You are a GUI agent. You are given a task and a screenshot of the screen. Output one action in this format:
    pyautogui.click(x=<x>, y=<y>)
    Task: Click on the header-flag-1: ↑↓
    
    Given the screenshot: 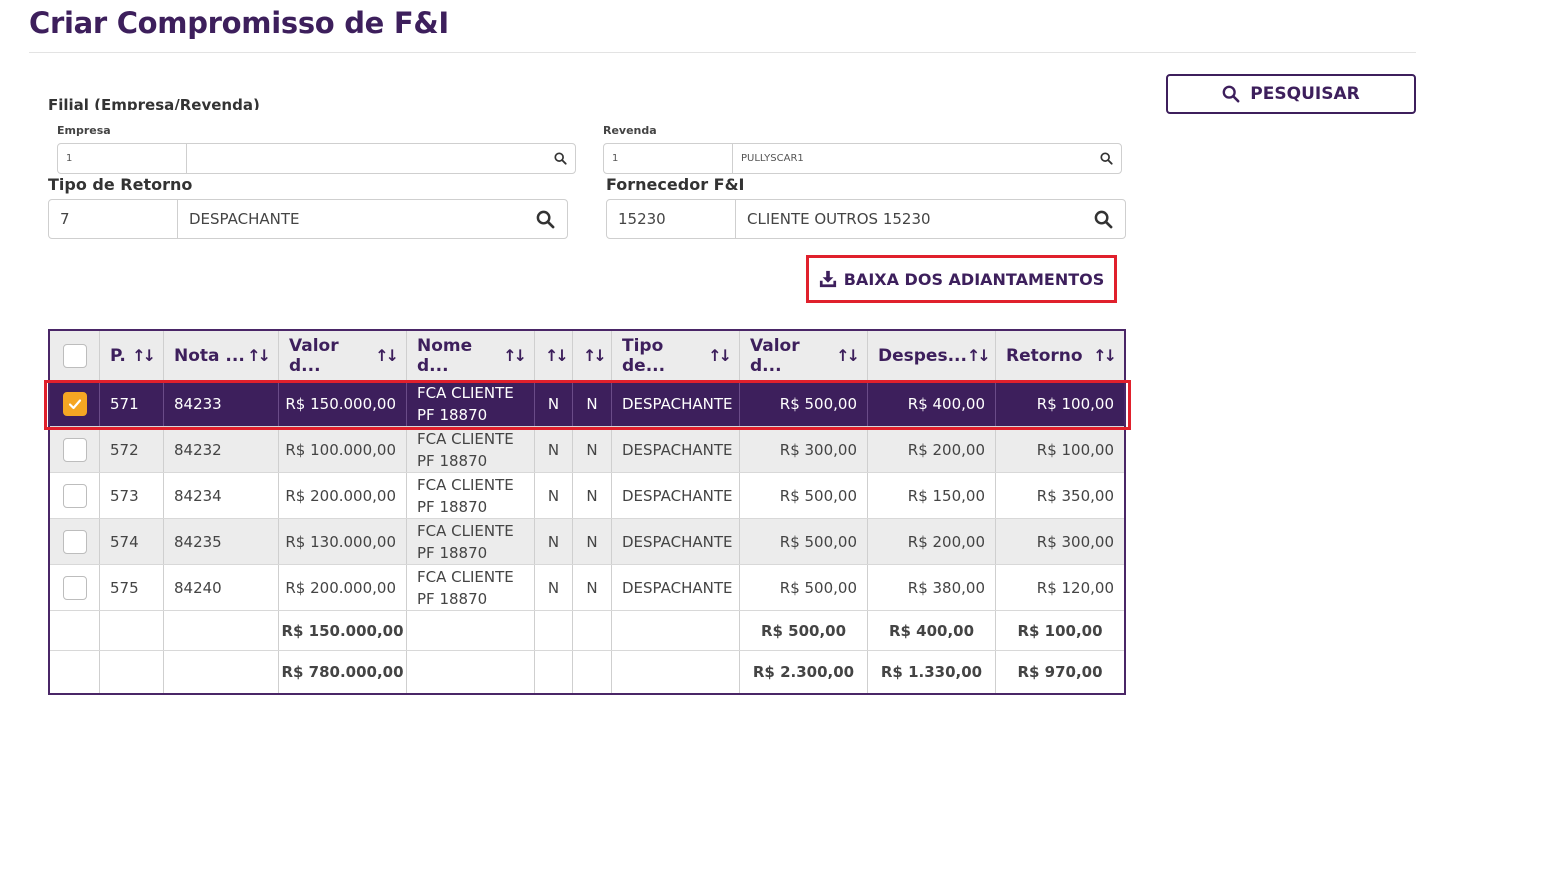 What is the action you would take?
    pyautogui.click(x=554, y=355)
    